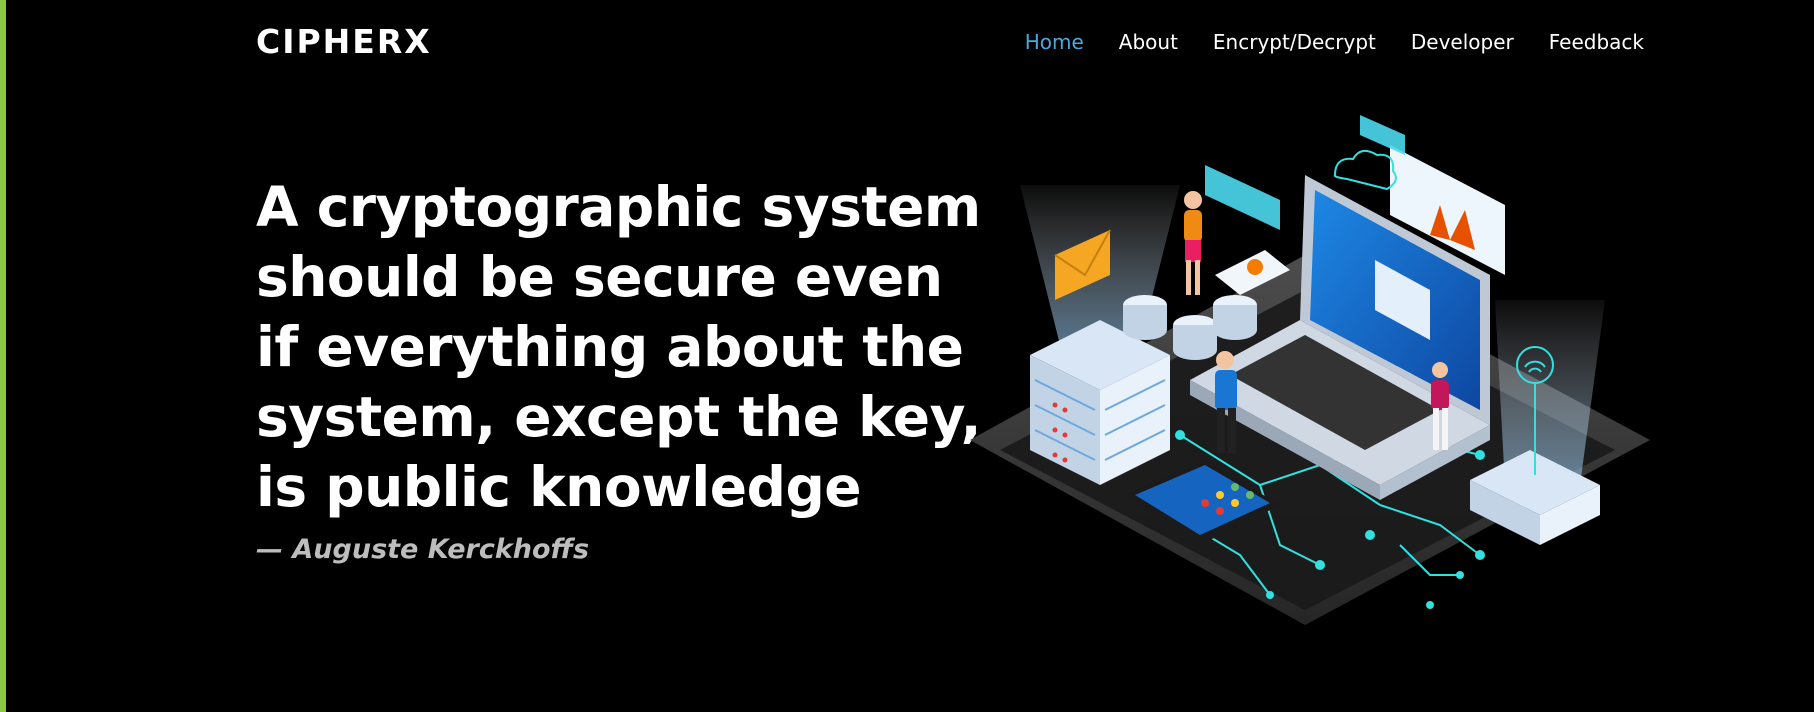 The height and width of the screenshot is (712, 1814). I want to click on person-standing-on-database, so click(1193, 243).